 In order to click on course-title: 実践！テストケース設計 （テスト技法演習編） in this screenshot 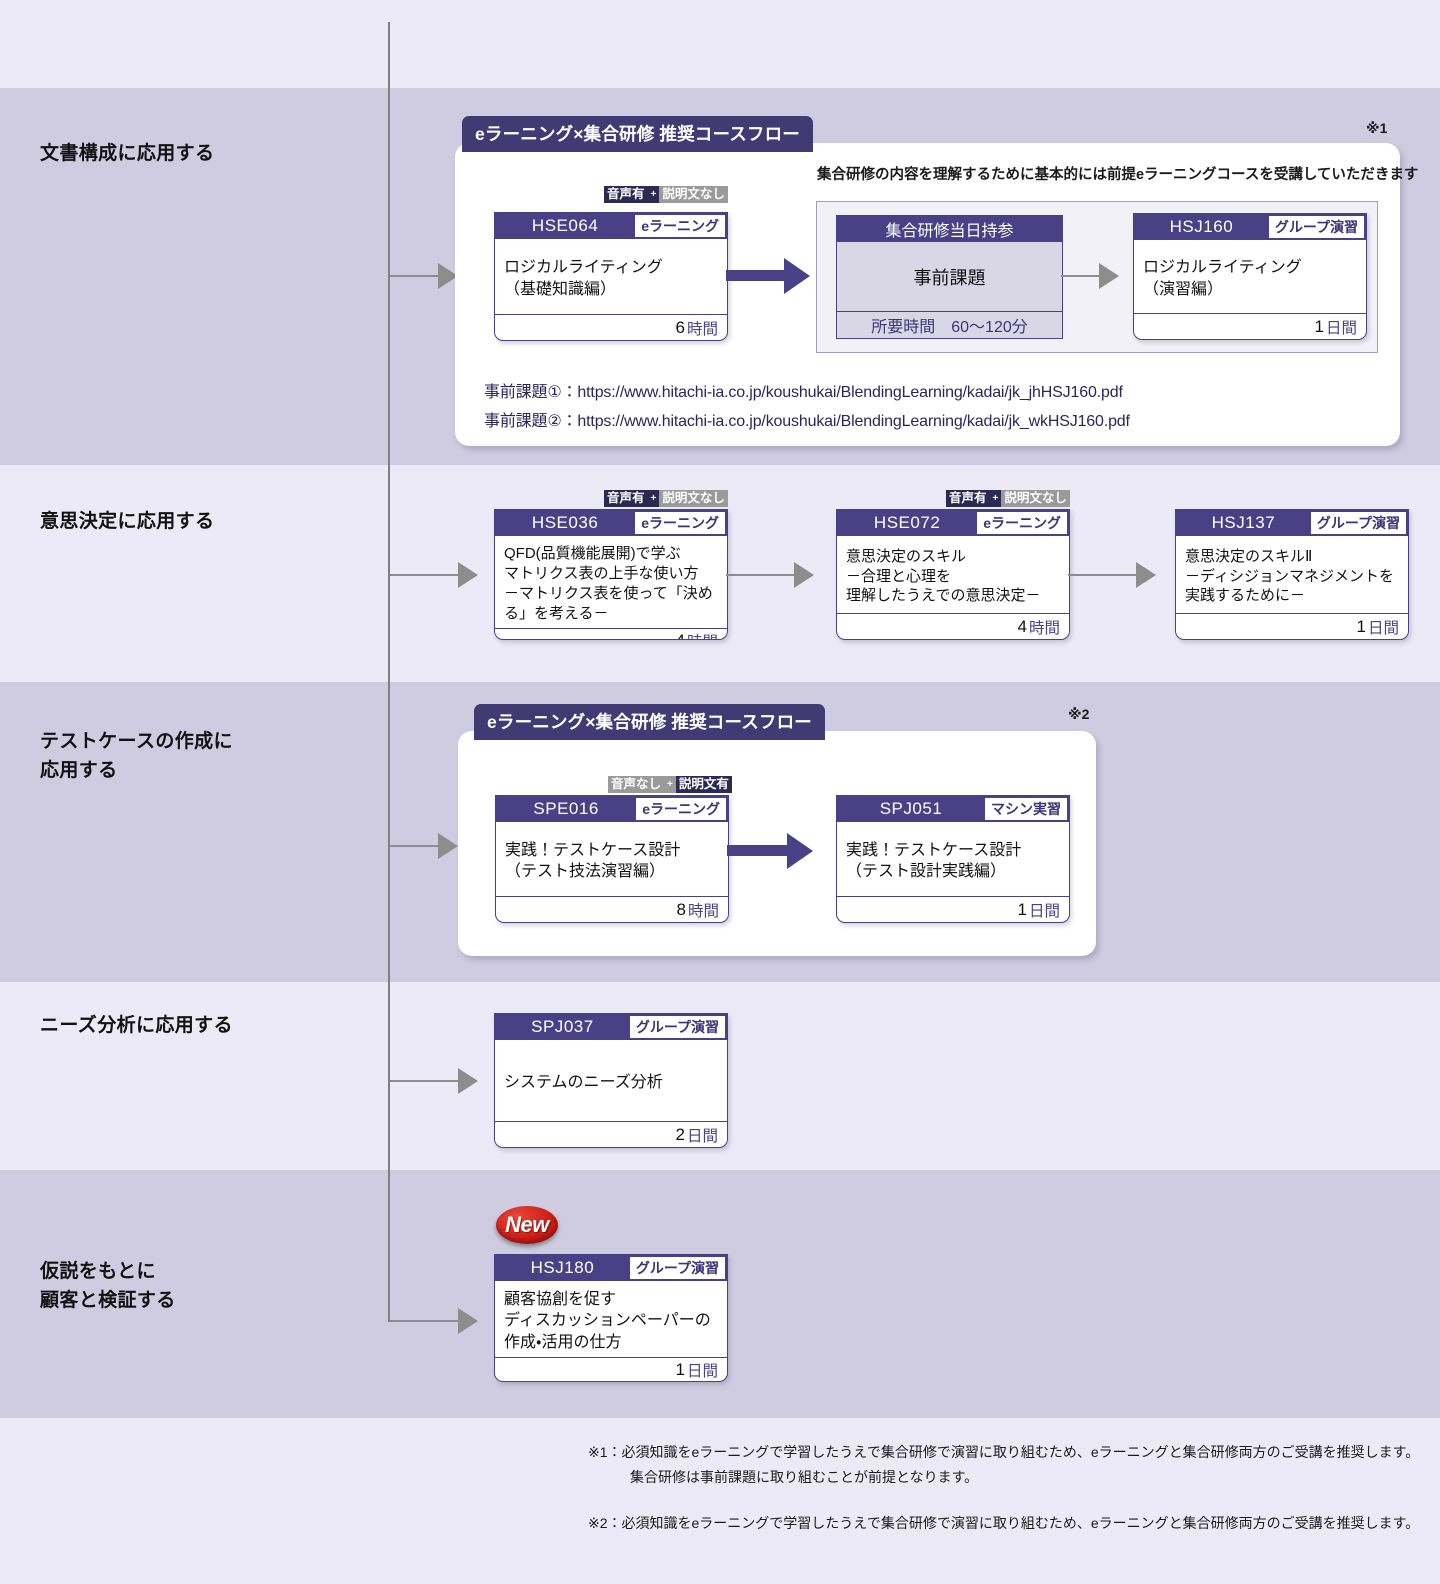, I will do `click(593, 860)`.